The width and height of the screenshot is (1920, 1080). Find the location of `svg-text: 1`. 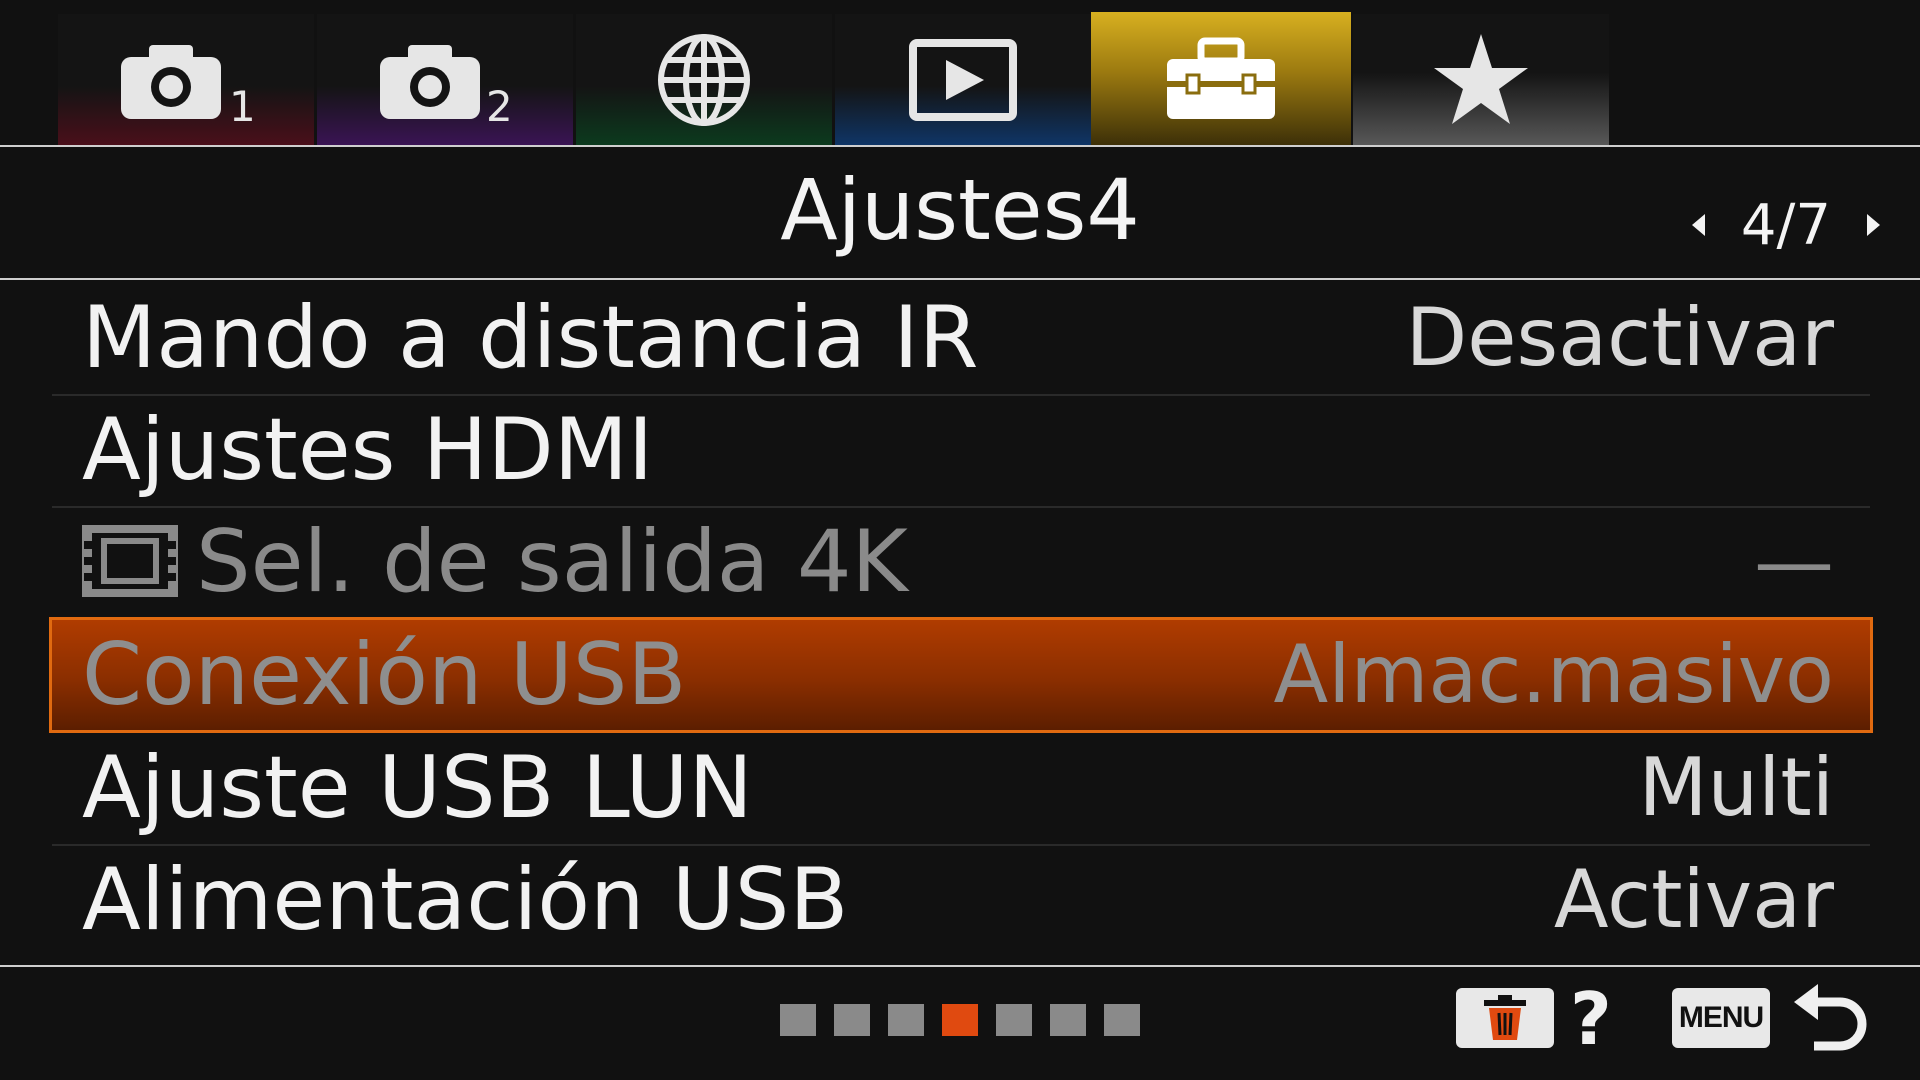

svg-text: 1 is located at coordinates (242, 103).